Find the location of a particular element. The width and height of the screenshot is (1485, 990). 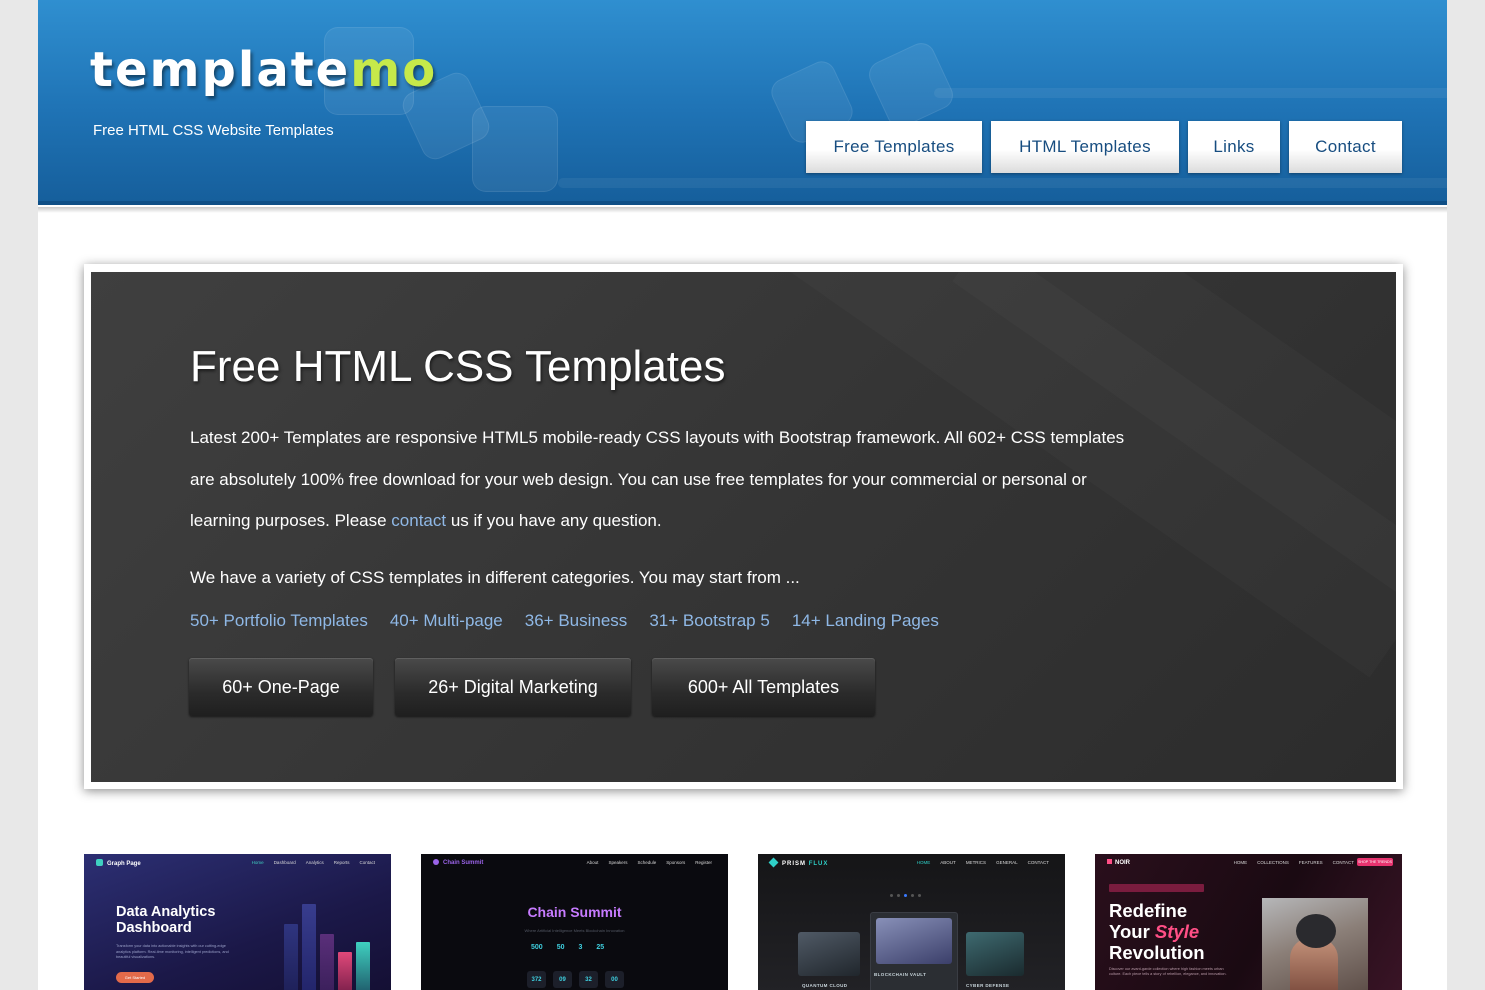

thumb-brand: Graph Page is located at coordinates (118, 863).